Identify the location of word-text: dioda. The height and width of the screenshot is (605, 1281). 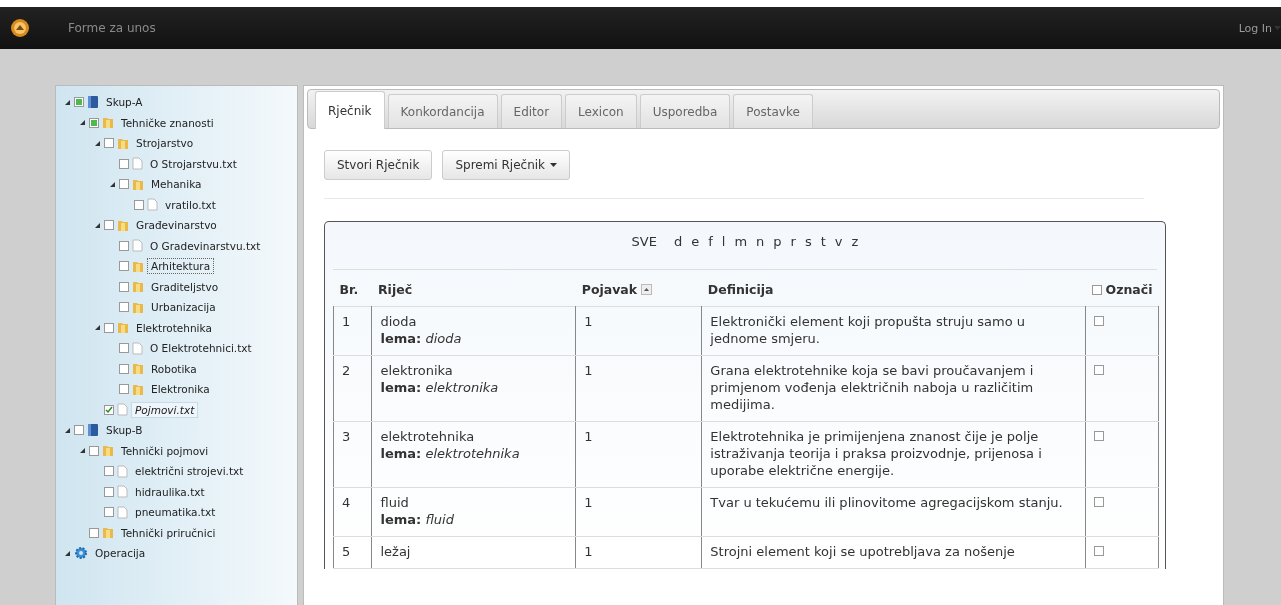
(399, 321).